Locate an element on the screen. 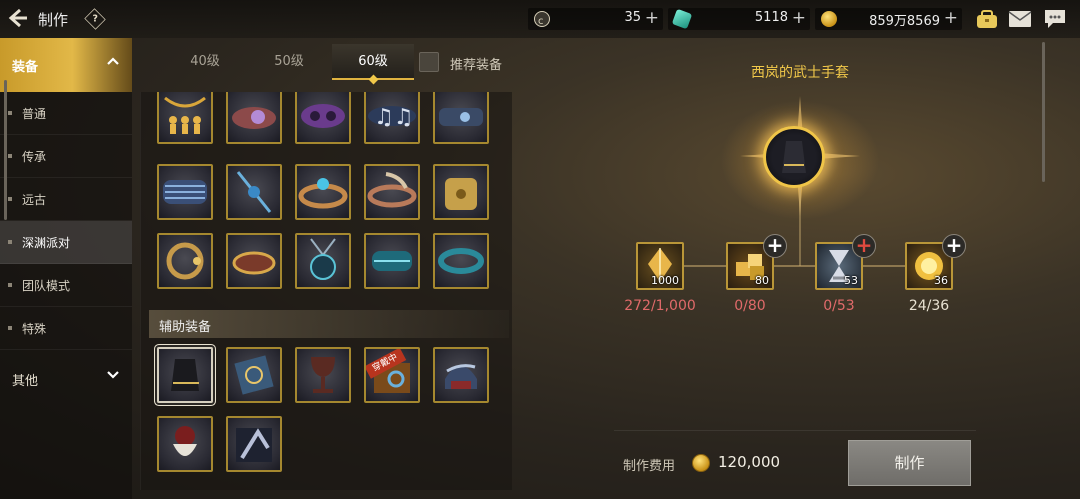 The height and width of the screenshot is (499, 1080). item-slot-mask is located at coordinates (323, 118).